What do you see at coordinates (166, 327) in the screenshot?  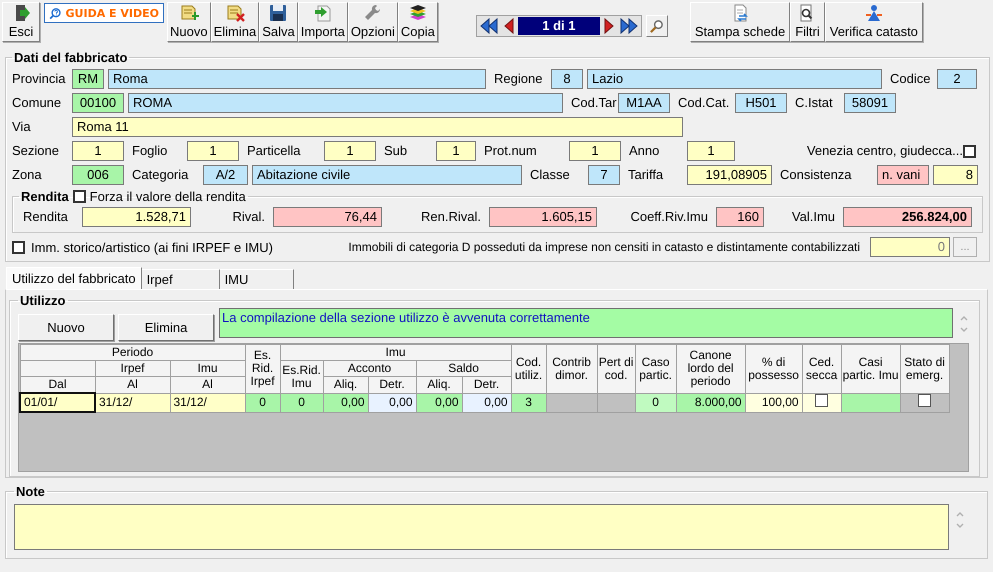 I see `action-button: Elimina` at bounding box center [166, 327].